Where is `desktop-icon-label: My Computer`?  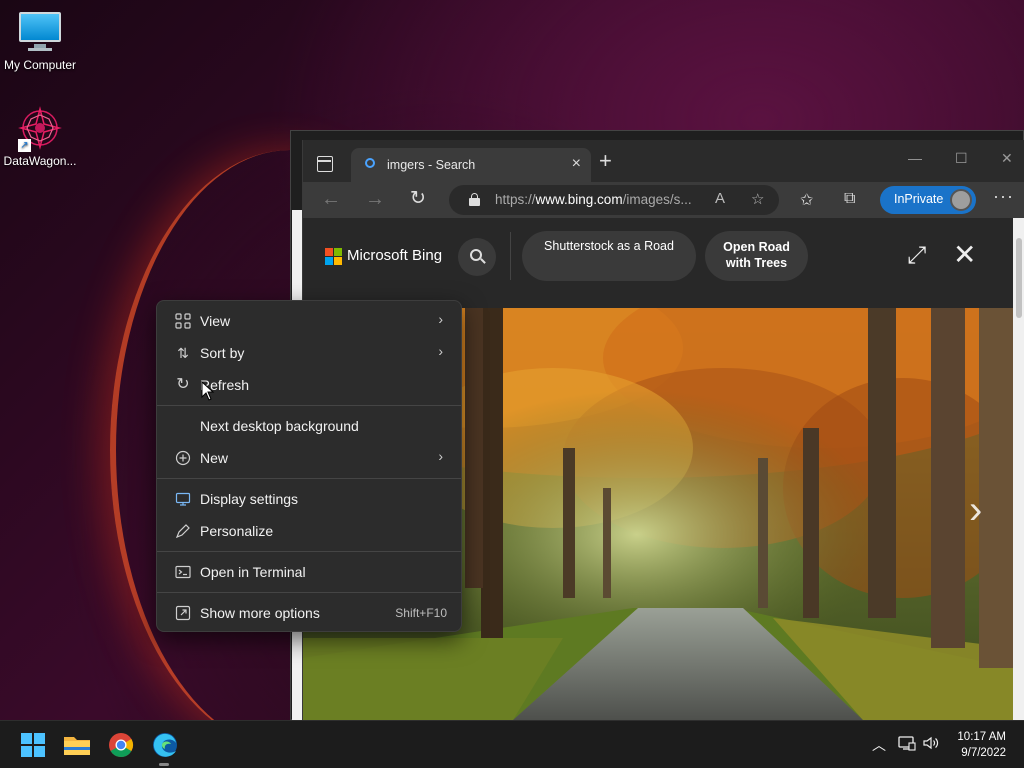
desktop-icon-label: My Computer is located at coordinates (40, 65).